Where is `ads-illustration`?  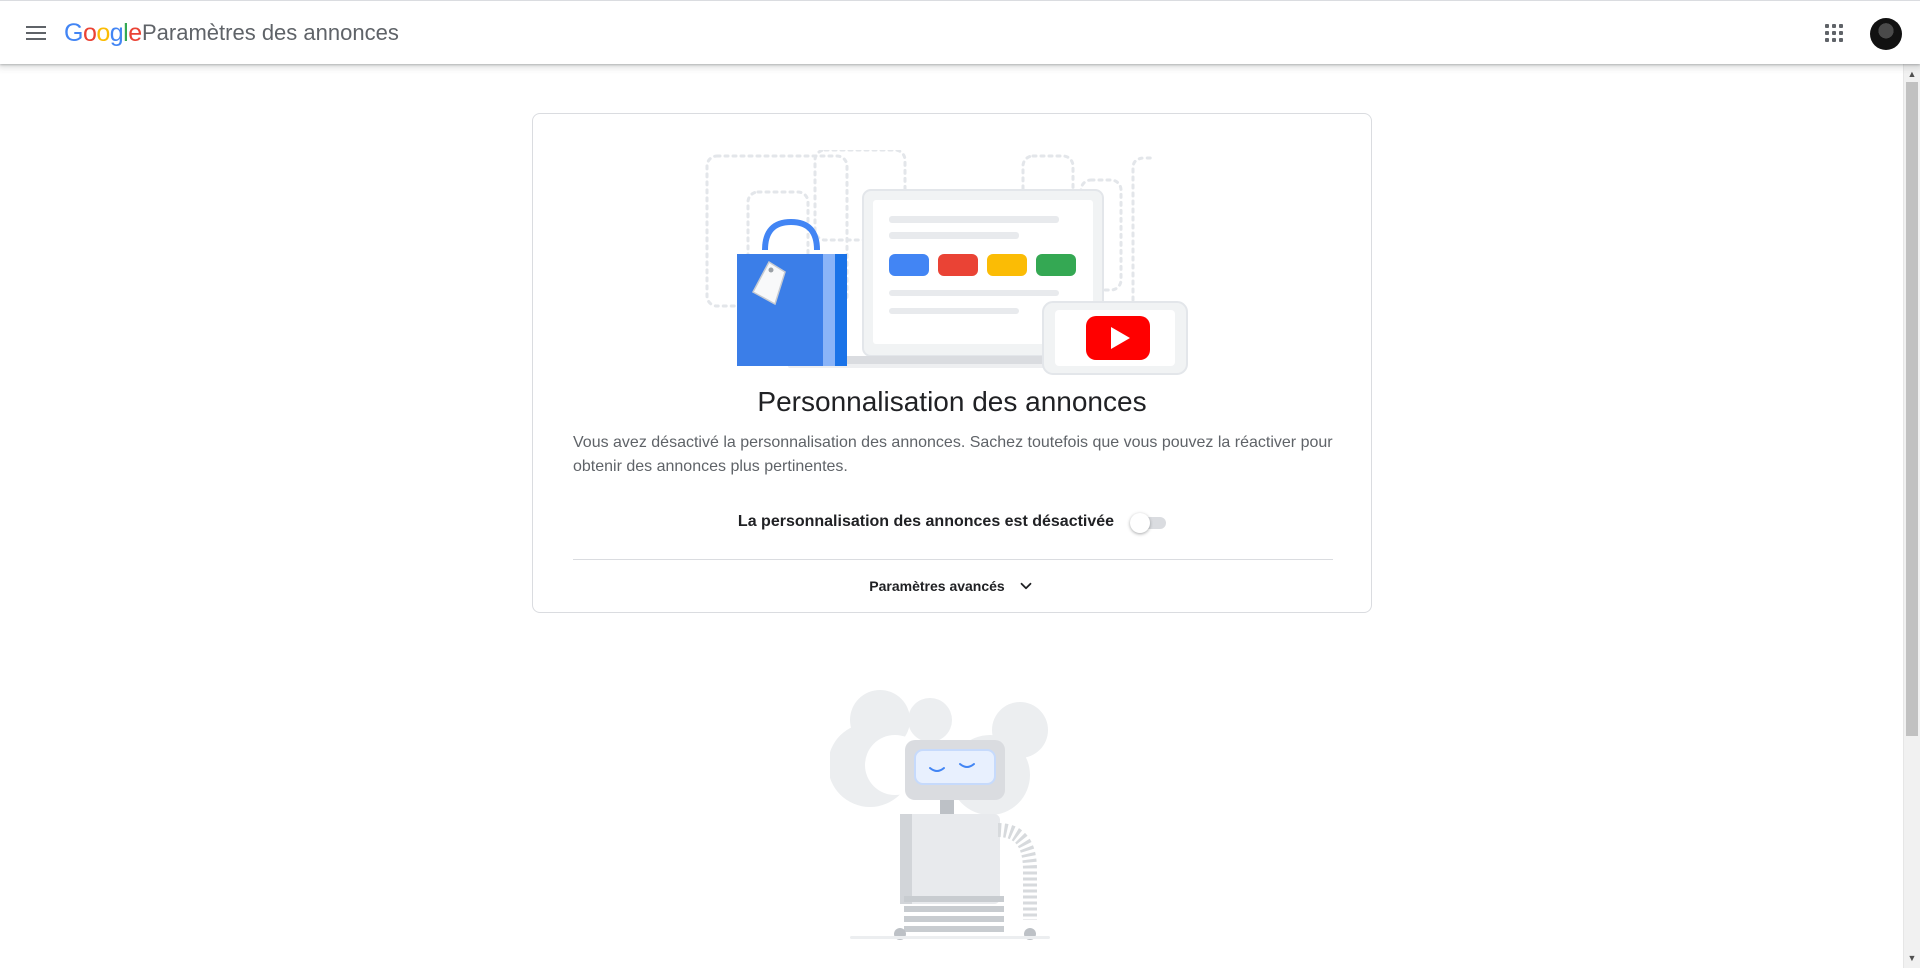
ads-illustration is located at coordinates (946, 262).